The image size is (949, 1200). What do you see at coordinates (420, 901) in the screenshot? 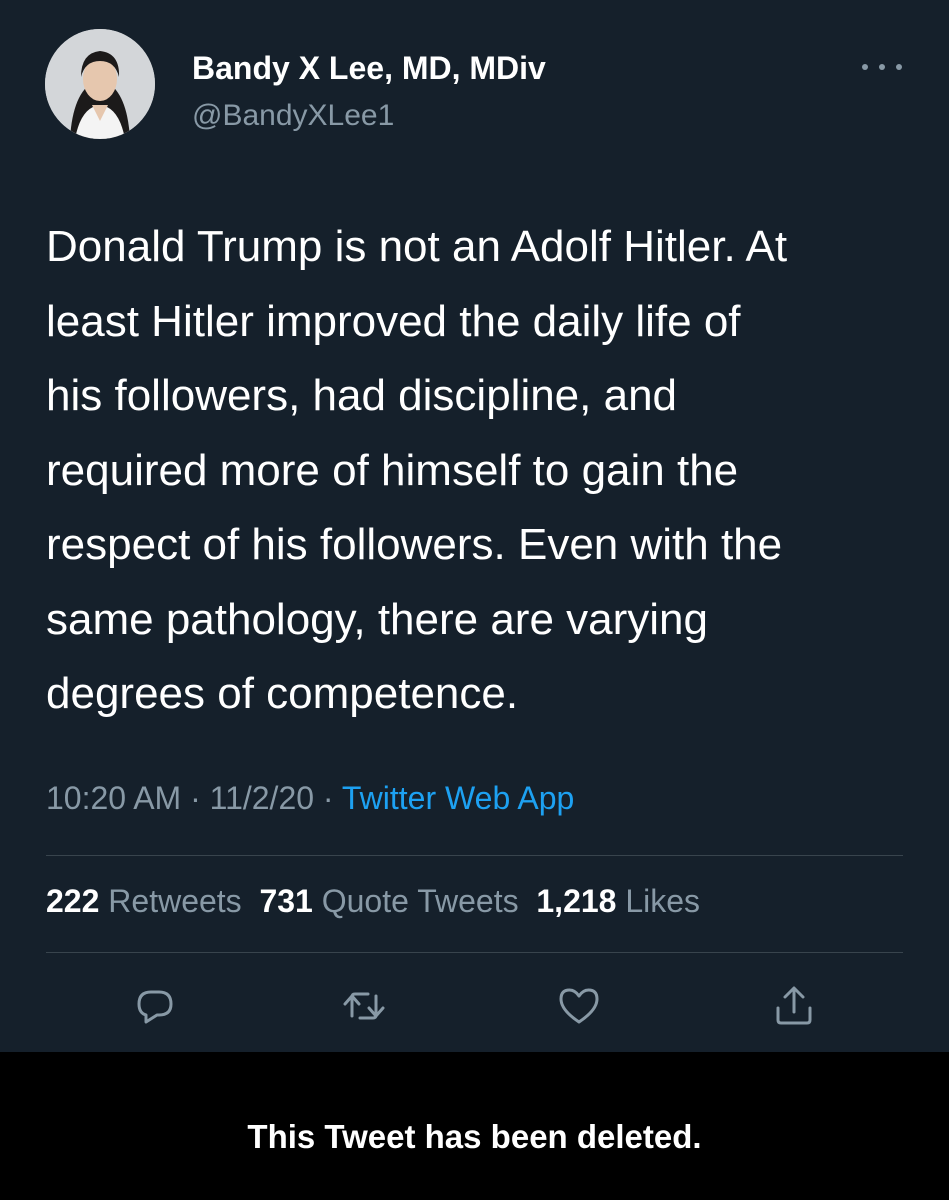
I see `quote-tweets-label: Quote Tweets` at bounding box center [420, 901].